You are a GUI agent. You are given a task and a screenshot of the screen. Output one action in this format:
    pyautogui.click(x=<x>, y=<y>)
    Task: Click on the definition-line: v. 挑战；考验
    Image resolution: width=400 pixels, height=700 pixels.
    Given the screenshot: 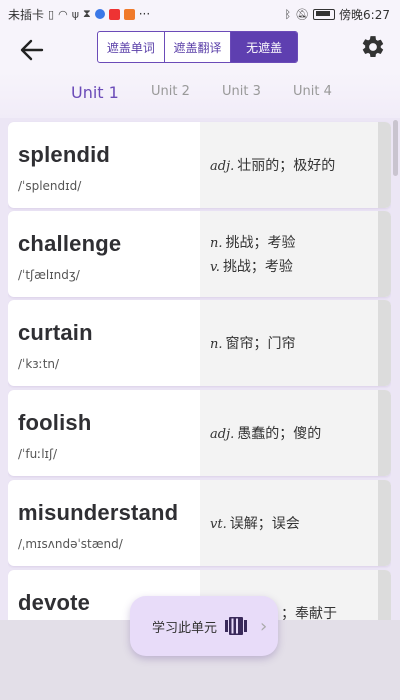 What is the action you would take?
    pyautogui.click(x=294, y=266)
    